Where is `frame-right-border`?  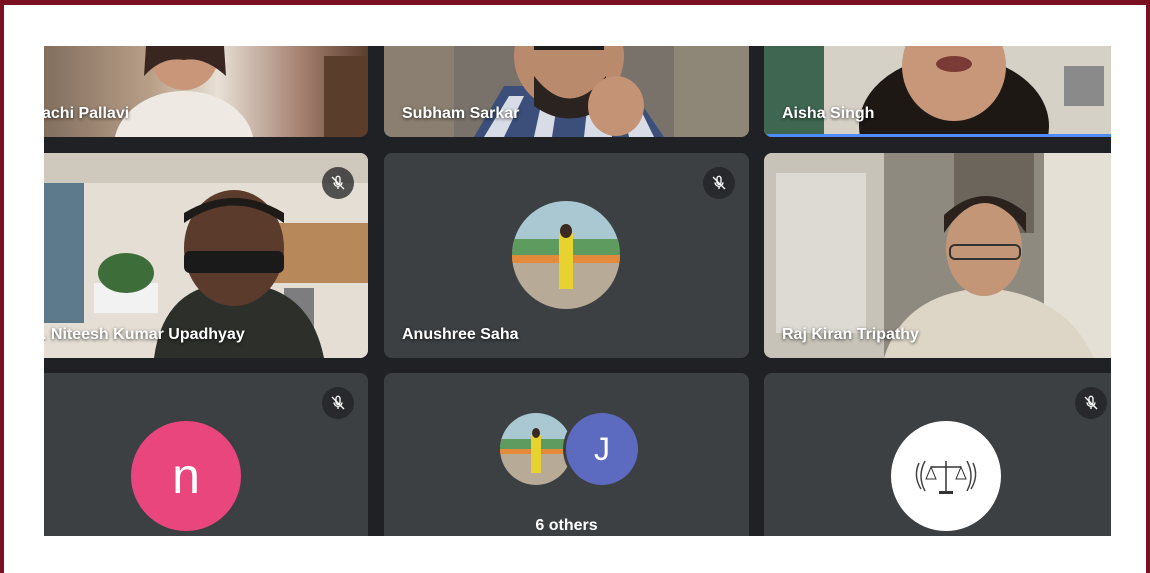 frame-right-border is located at coordinates (1148, 286).